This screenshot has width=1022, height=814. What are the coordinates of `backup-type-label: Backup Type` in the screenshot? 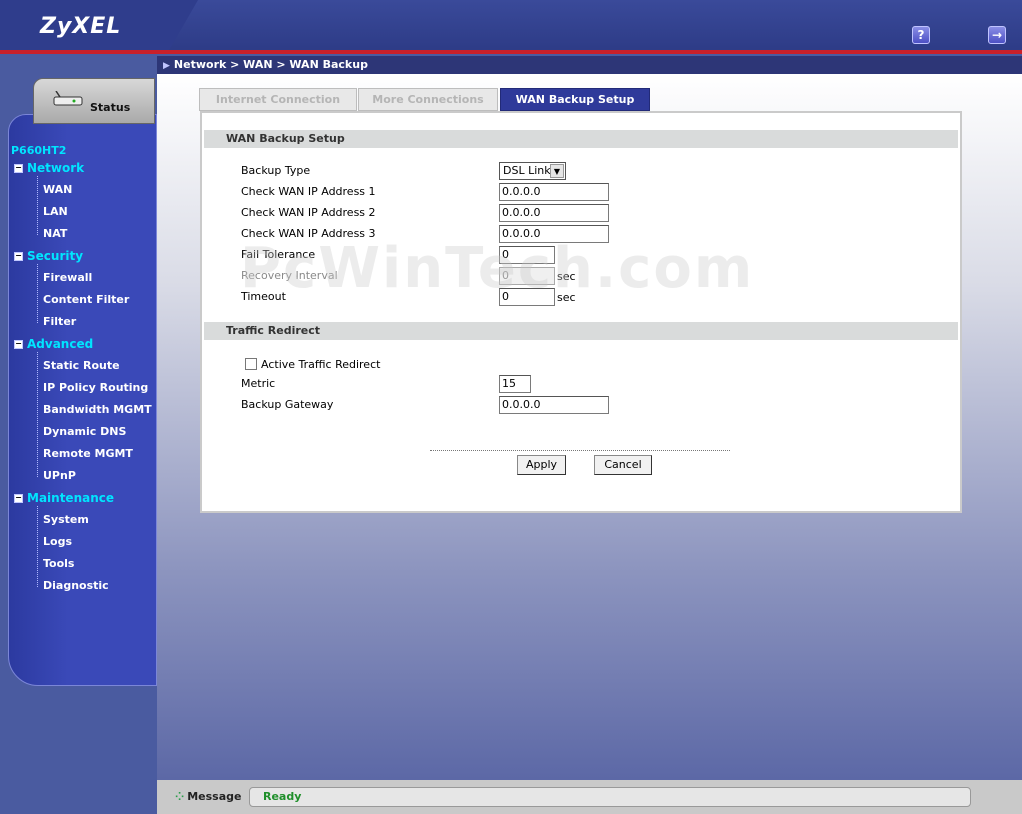 It's located at (276, 170).